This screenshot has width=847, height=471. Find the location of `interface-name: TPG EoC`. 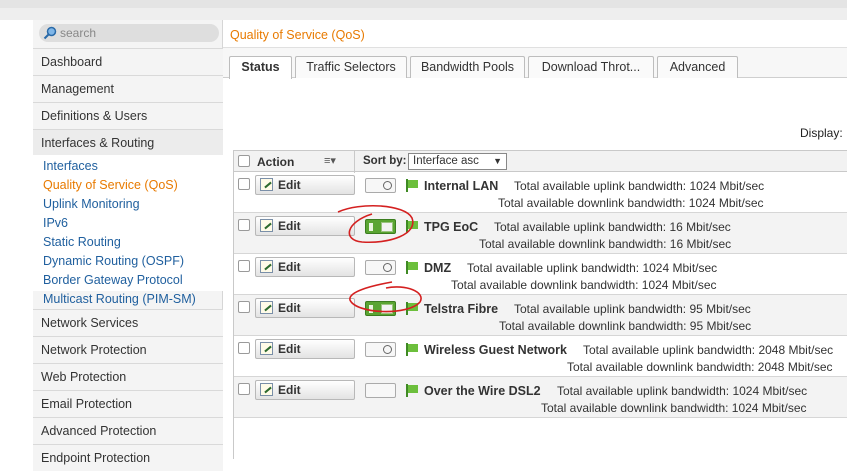

interface-name: TPG EoC is located at coordinates (451, 227).